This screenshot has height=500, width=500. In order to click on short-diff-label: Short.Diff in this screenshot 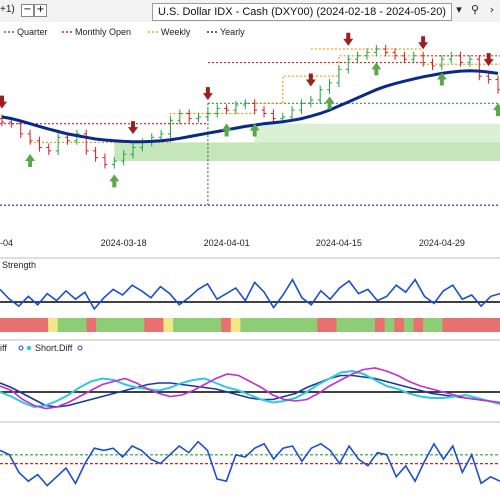, I will do `click(54, 348)`.